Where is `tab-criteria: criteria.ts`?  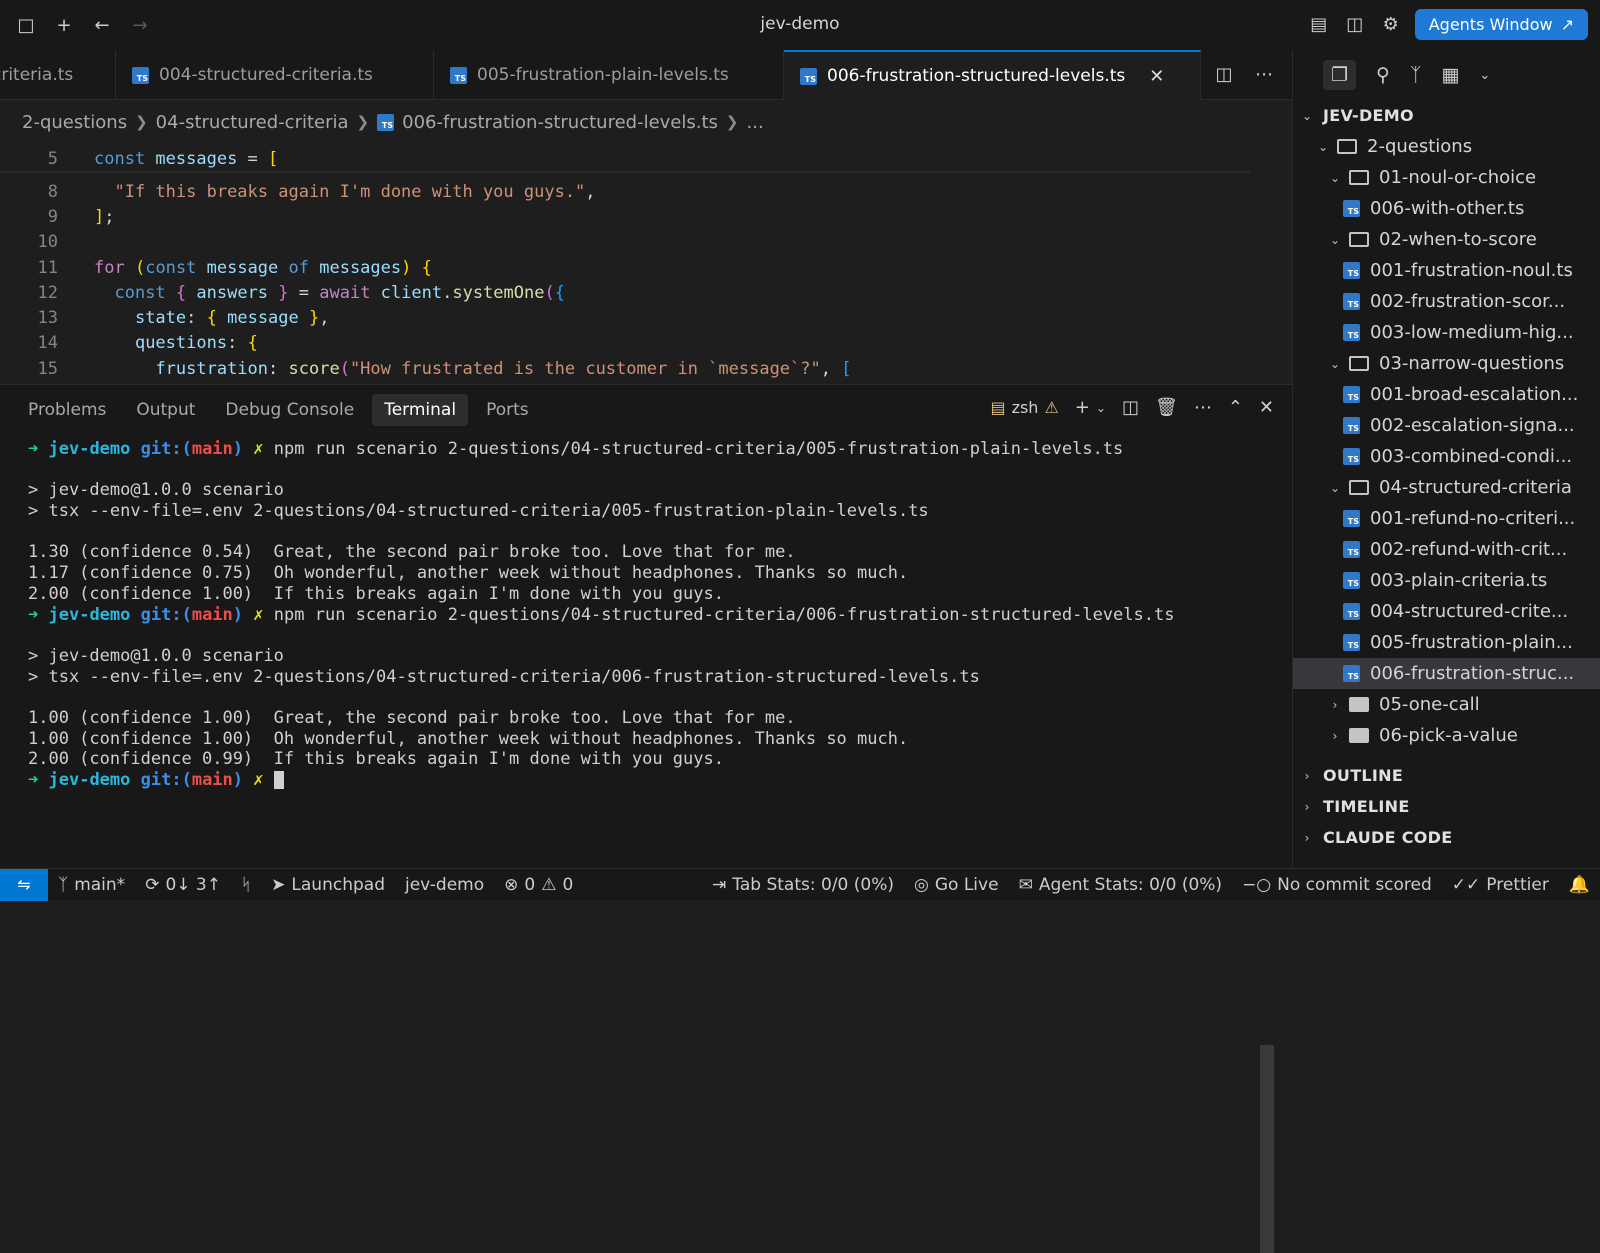
tab-criteria: criteria.ts is located at coordinates (58, 75).